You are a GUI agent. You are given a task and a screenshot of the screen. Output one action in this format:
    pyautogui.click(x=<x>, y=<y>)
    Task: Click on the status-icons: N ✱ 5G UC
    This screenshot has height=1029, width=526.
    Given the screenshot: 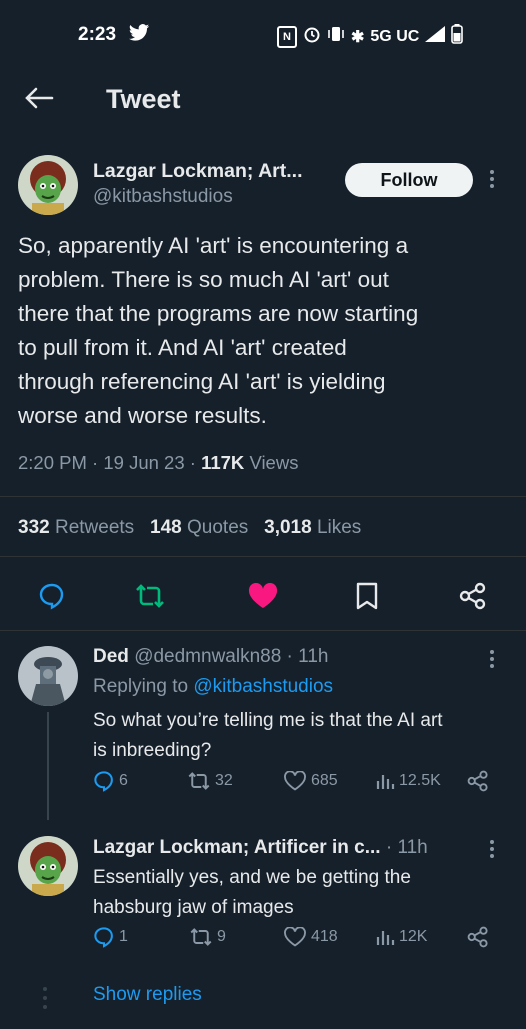 What is the action you would take?
    pyautogui.click(x=370, y=36)
    